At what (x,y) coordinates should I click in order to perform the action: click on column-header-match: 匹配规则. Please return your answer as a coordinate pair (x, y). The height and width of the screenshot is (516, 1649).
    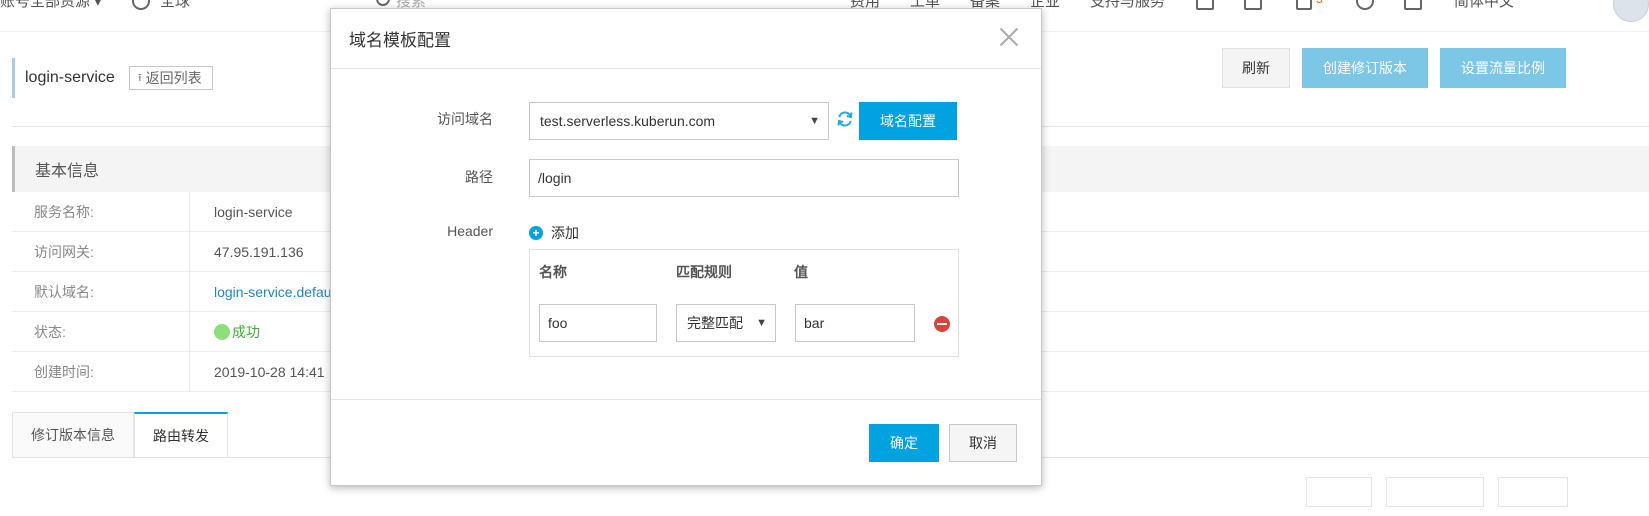
    Looking at the image, I should click on (704, 272).